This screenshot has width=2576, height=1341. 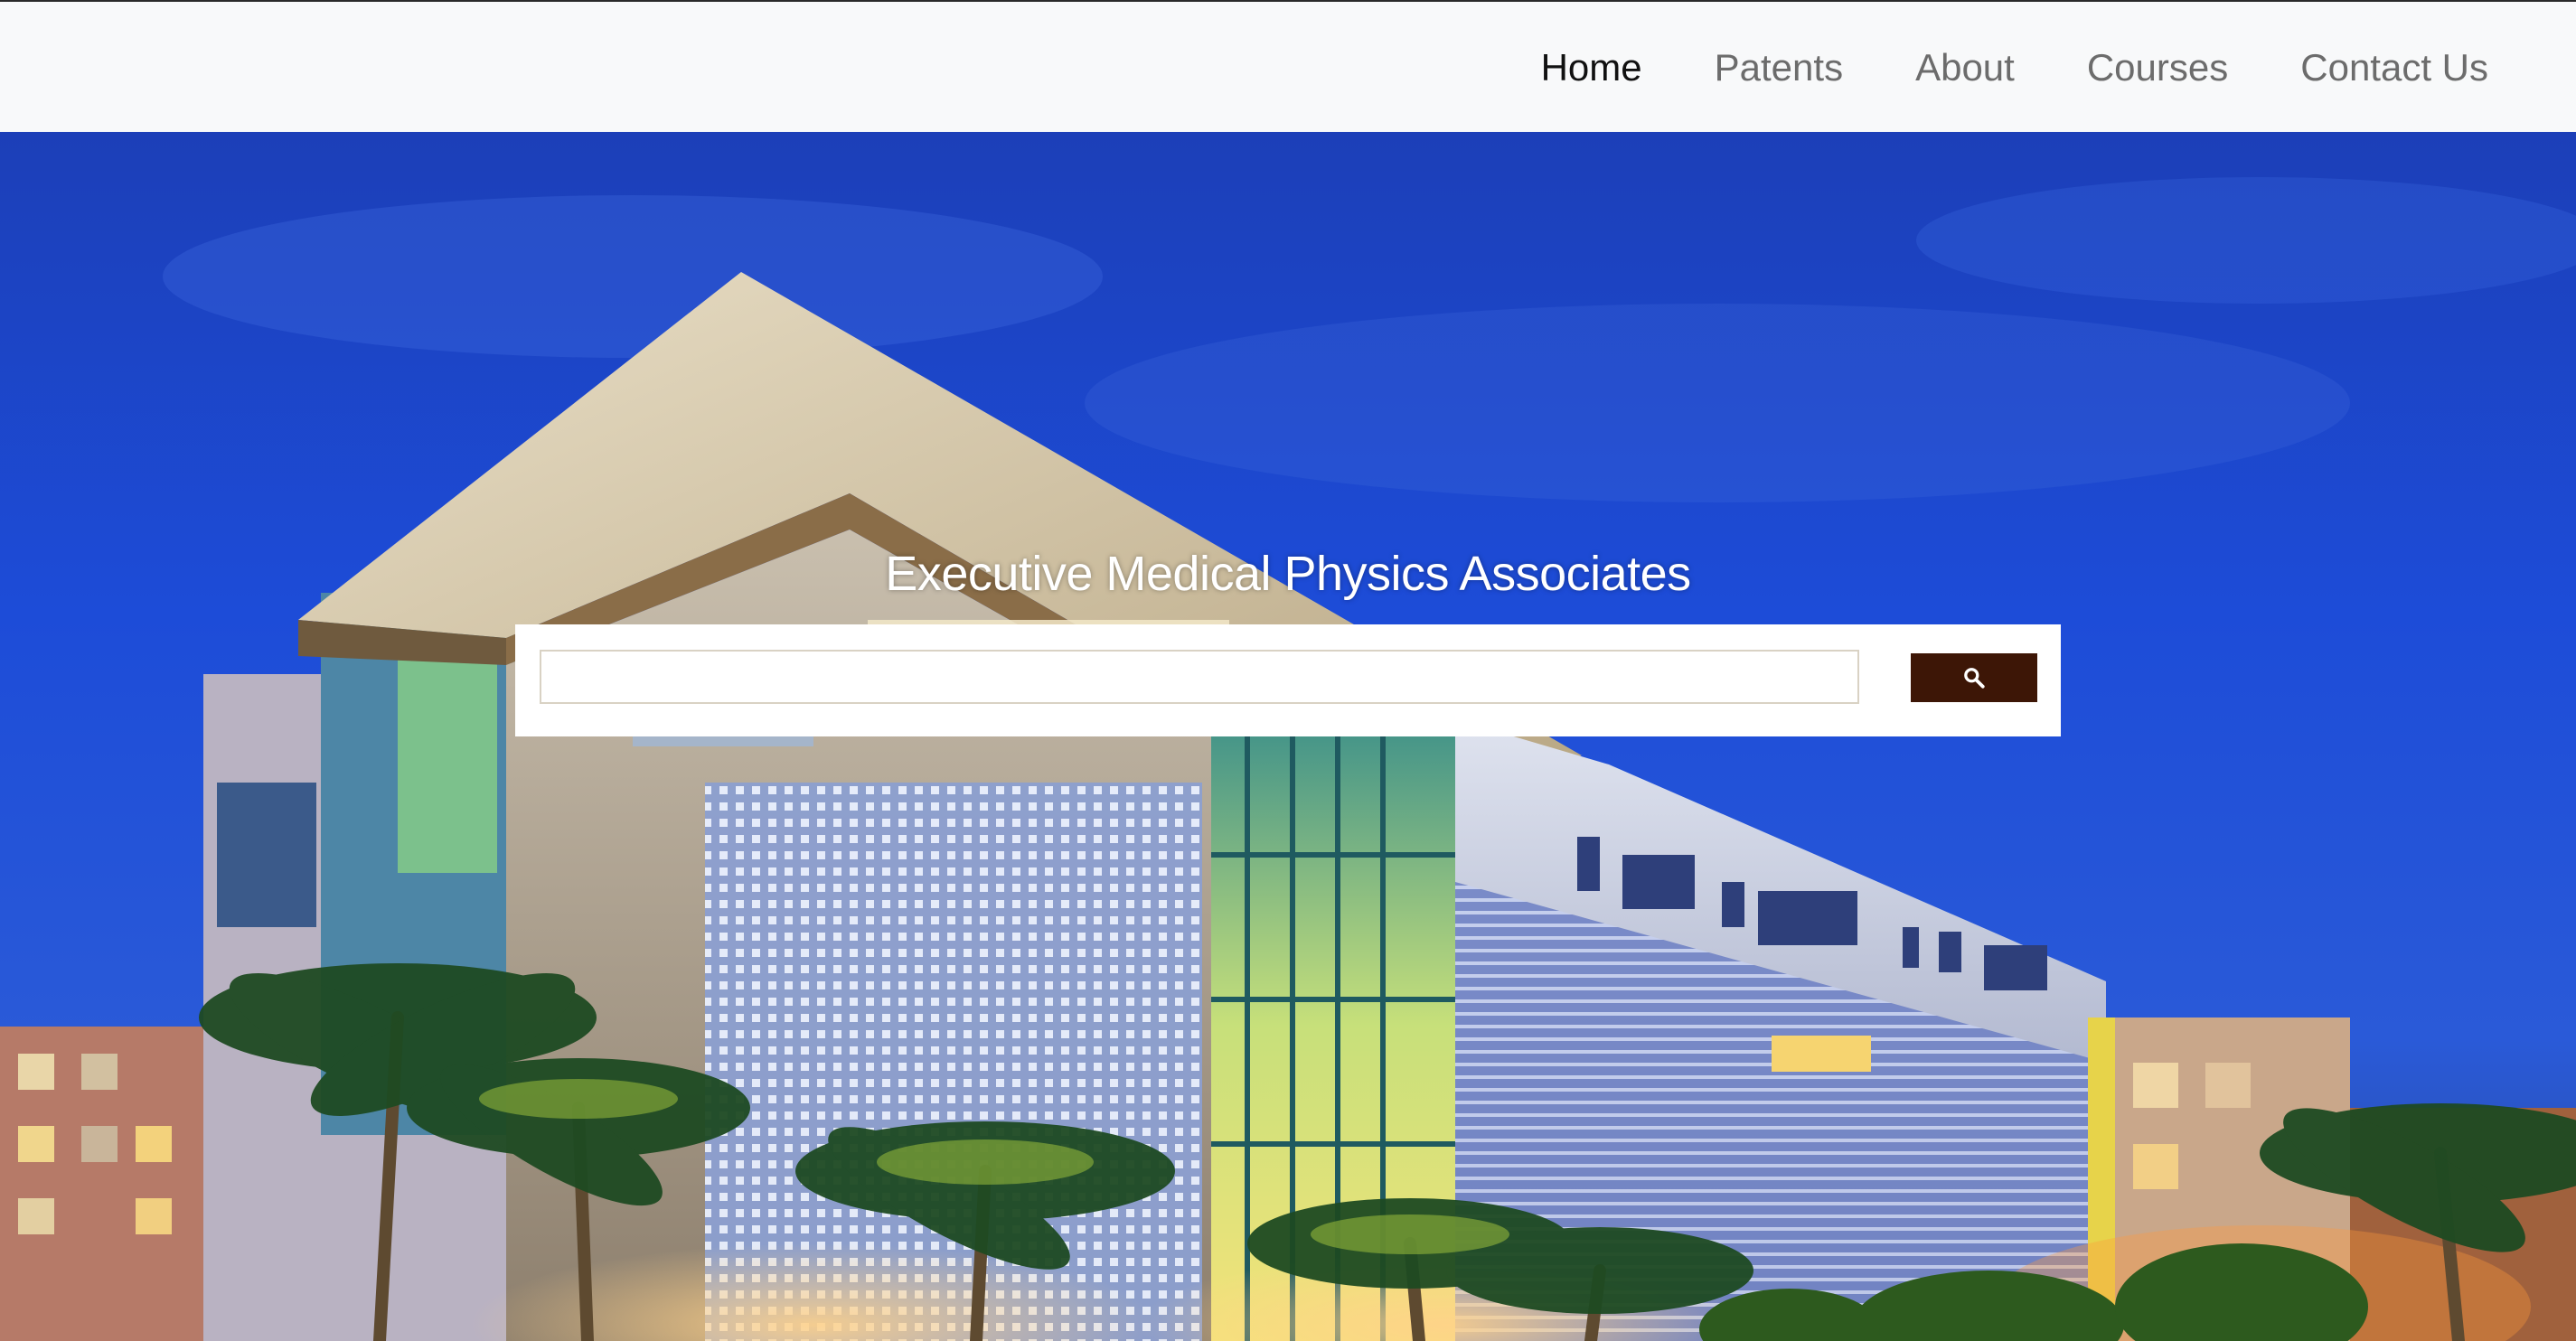 I want to click on search-box, so click(x=1288, y=680).